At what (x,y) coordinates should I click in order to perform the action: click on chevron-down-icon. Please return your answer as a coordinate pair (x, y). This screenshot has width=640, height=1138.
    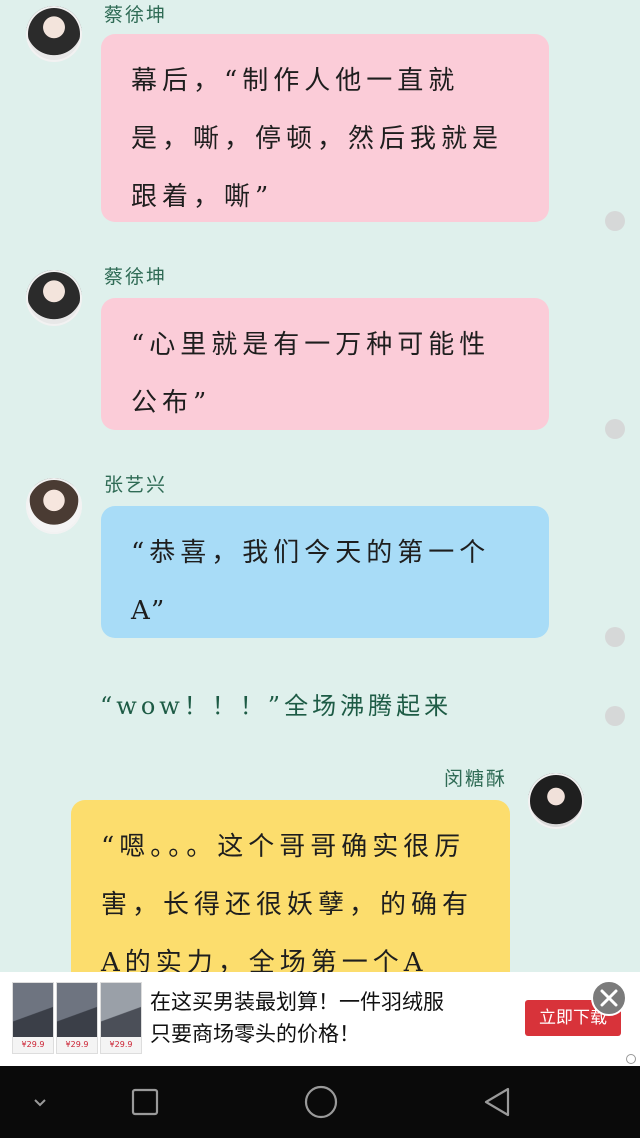
    Looking at the image, I should click on (40, 1102).